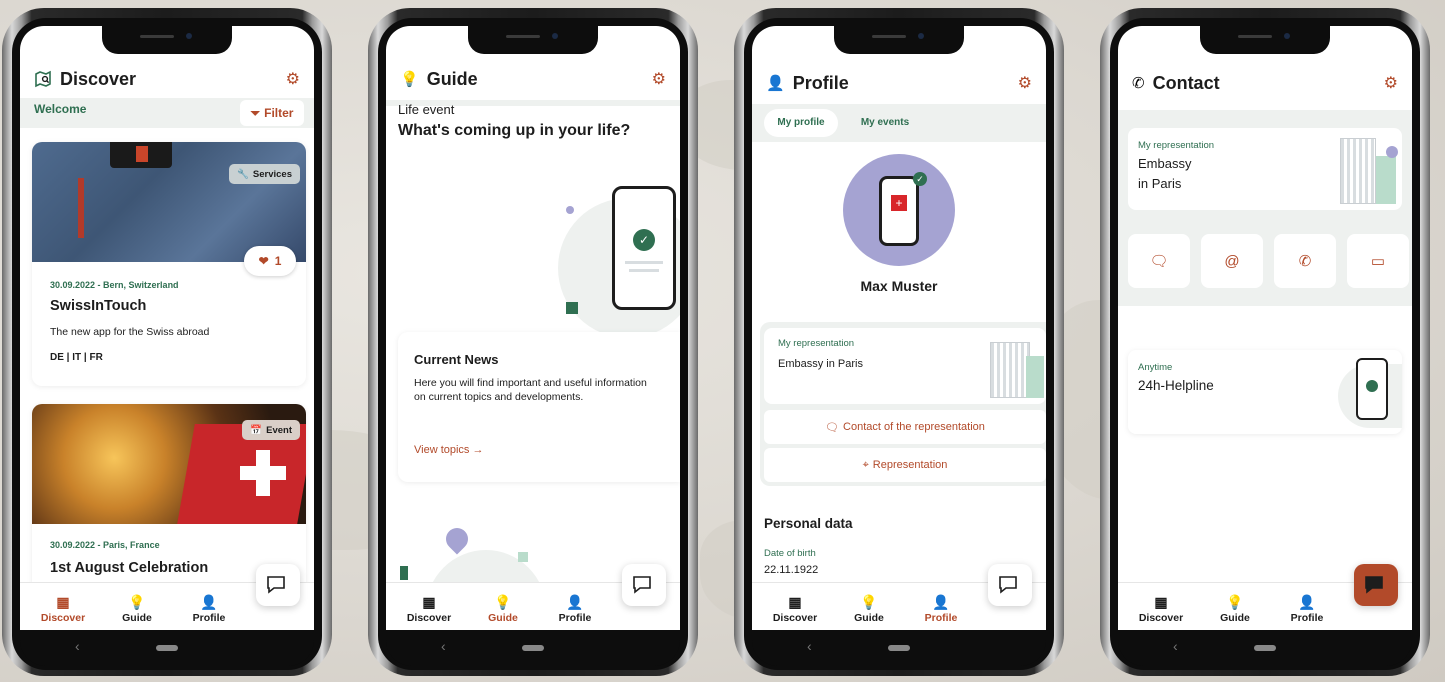  I want to click on card-image-jeans, so click(169, 202).